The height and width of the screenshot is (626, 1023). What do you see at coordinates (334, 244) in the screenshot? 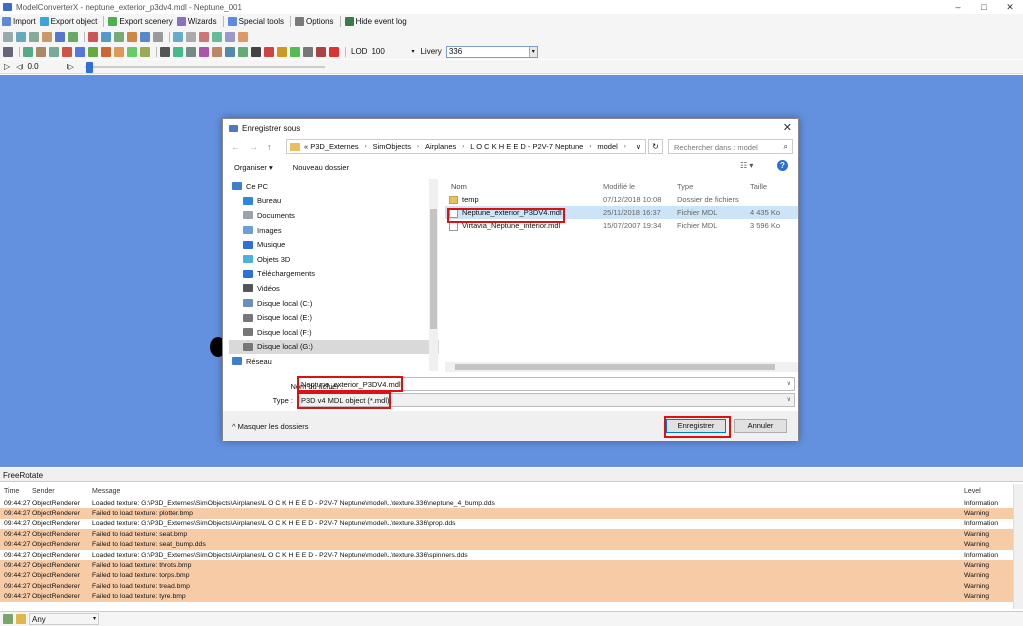
I see `nav-item-music: Musique` at bounding box center [334, 244].